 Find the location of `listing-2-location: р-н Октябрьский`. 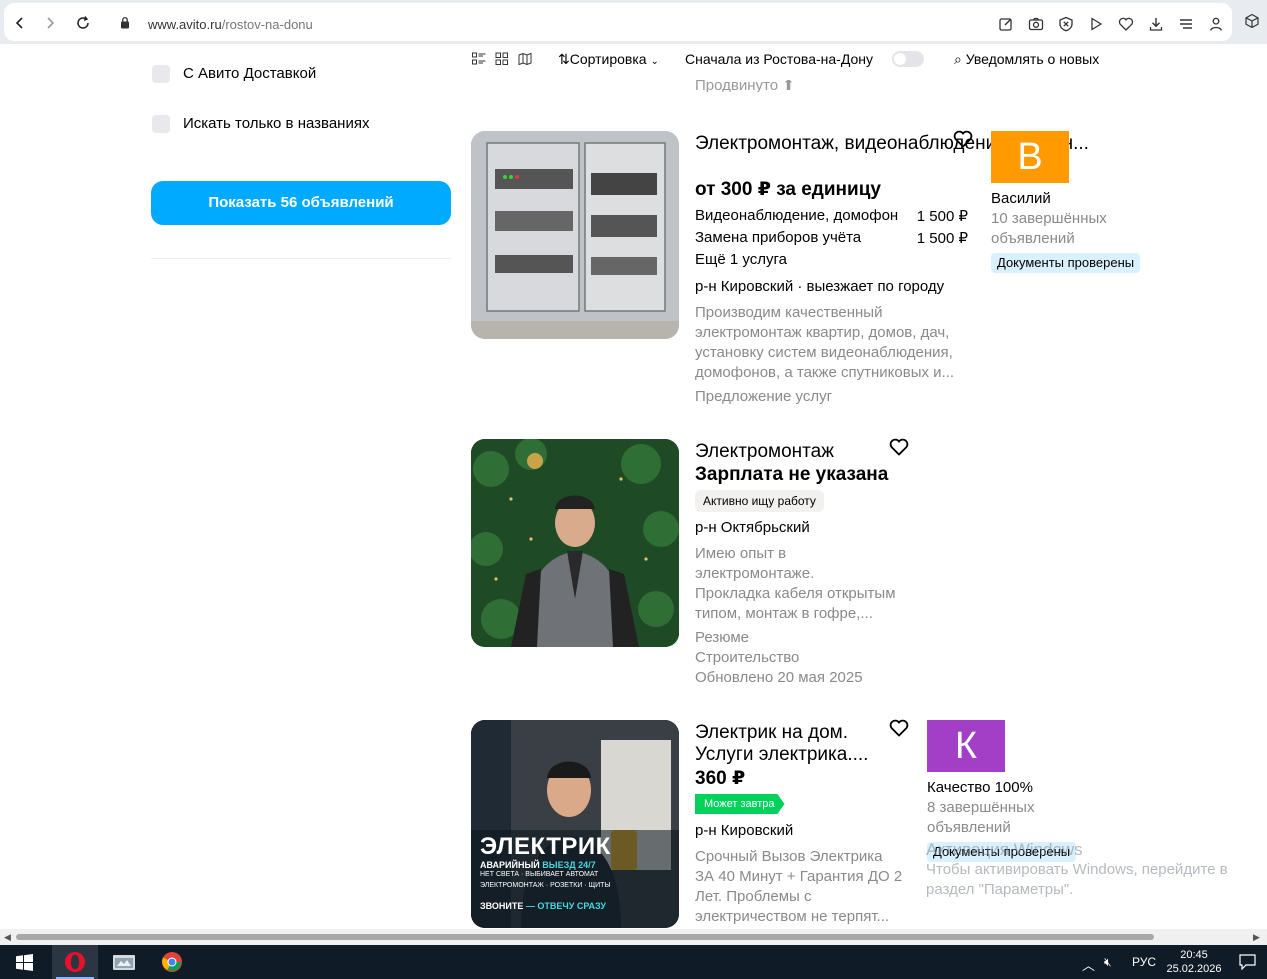

listing-2-location: р-н Октябрьский is located at coordinates (752, 527).